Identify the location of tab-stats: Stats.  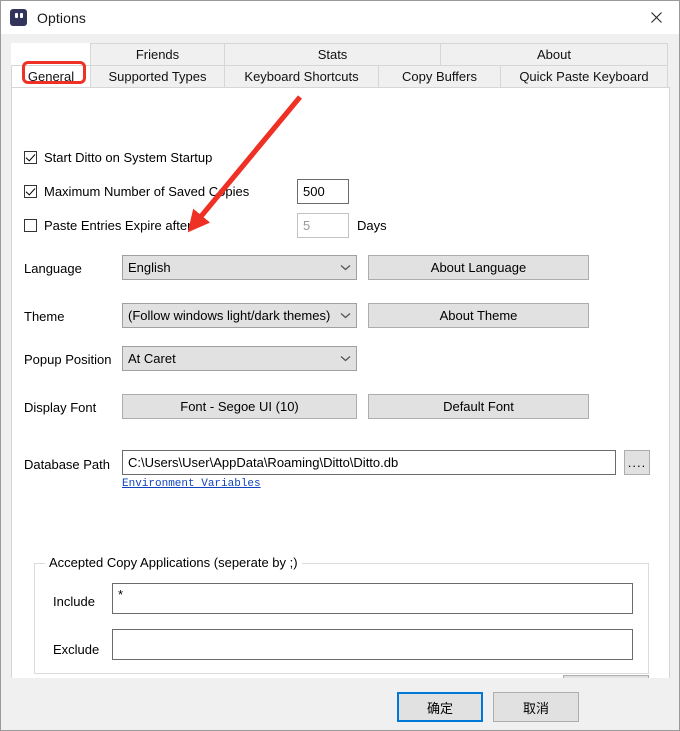
(332, 54).